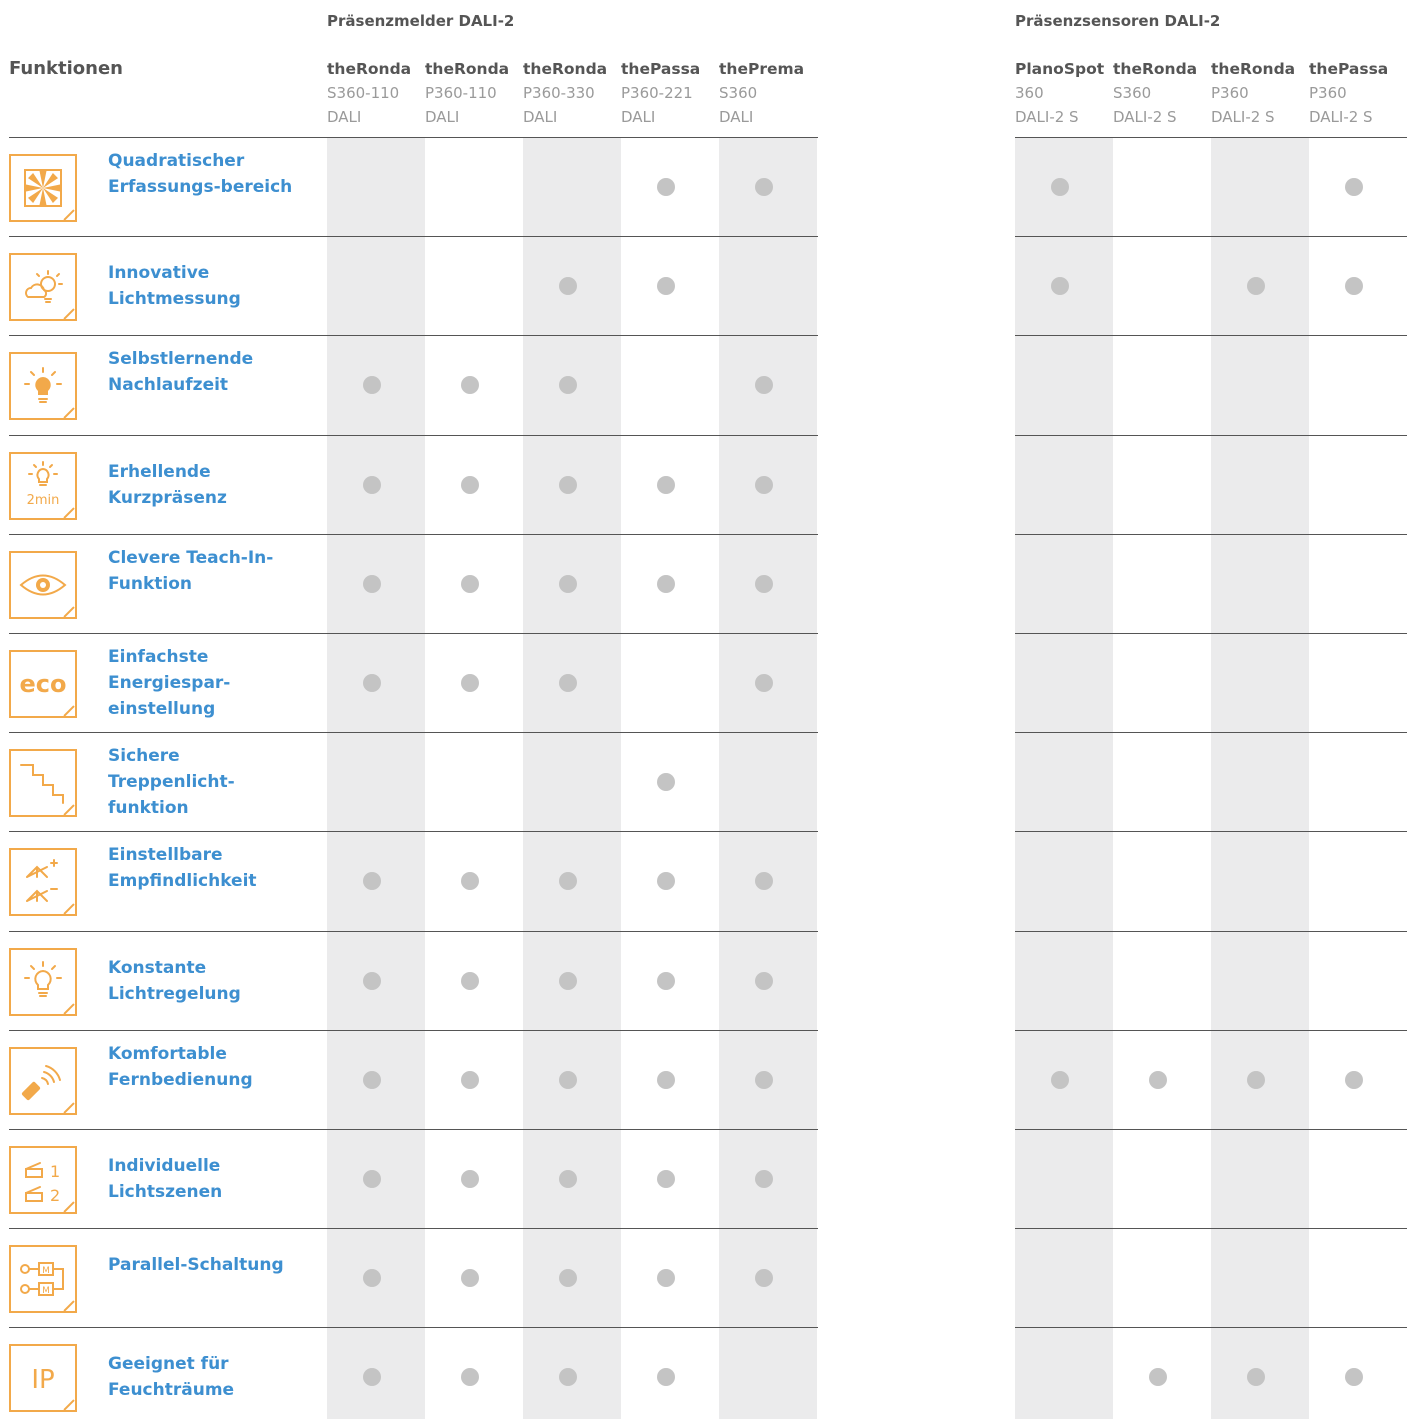 This screenshot has height=1419, width=1407. I want to click on svg-text: IP, so click(42, 1380).